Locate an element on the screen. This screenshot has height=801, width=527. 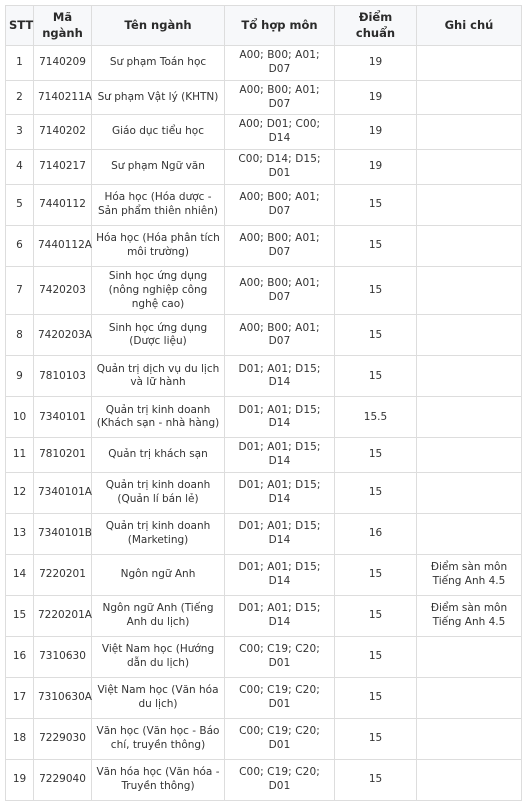
cell-ma-nganh: 7340101A is located at coordinates (62, 493).